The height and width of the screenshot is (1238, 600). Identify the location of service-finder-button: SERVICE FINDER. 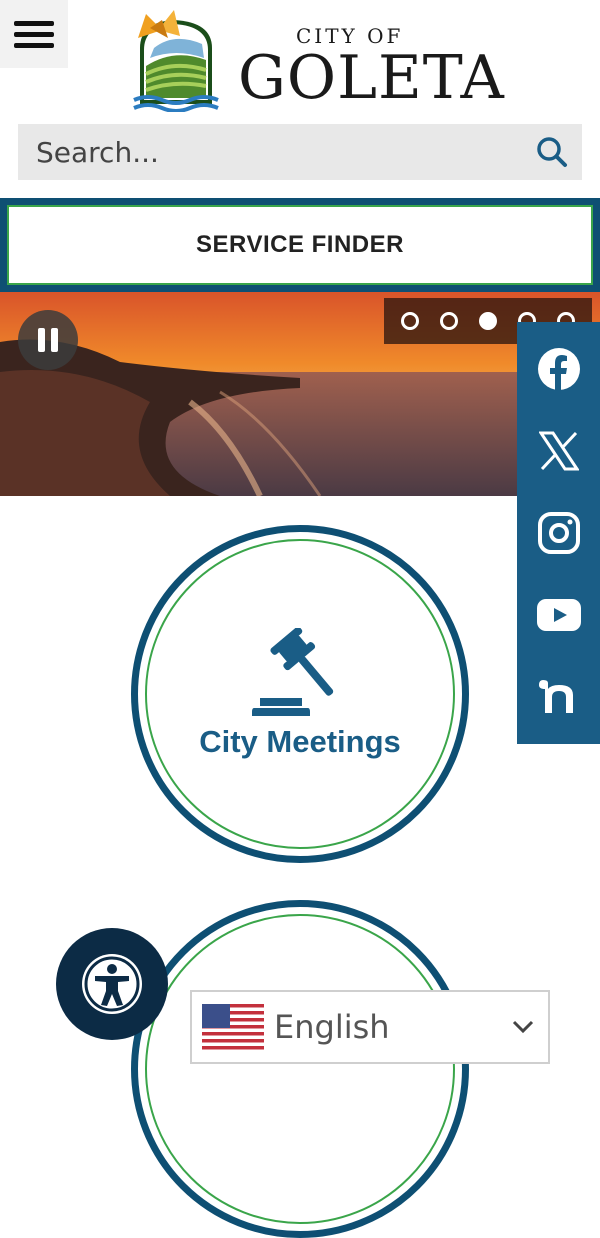
(300, 245).